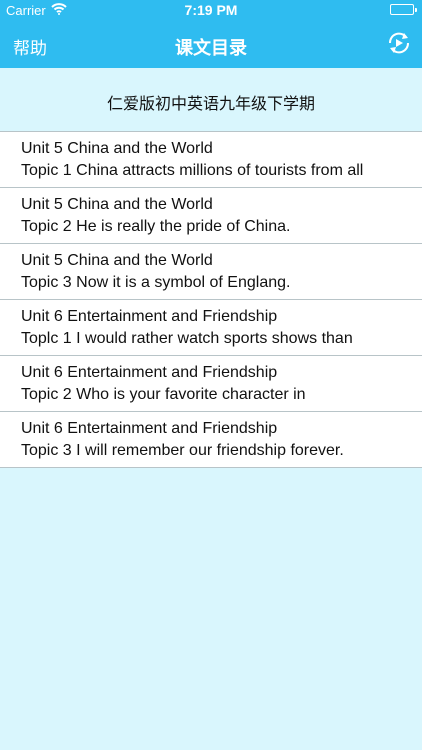  I want to click on topic-label: Topic 3 Now it is a symbol of Englang., so click(156, 282).